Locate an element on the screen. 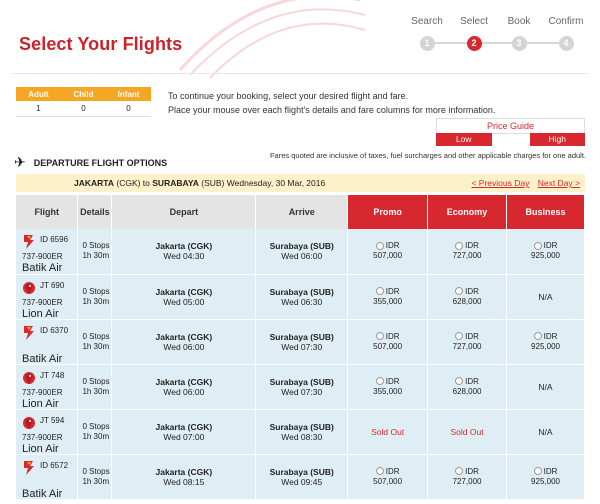  page-title: Select Your Flights is located at coordinates (101, 44).